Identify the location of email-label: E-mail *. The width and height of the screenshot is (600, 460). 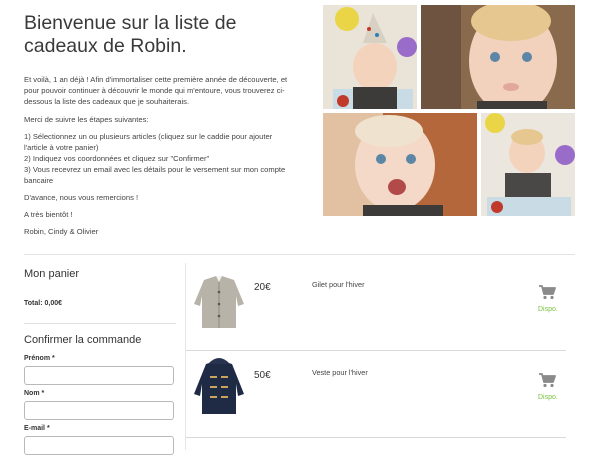
(37, 428).